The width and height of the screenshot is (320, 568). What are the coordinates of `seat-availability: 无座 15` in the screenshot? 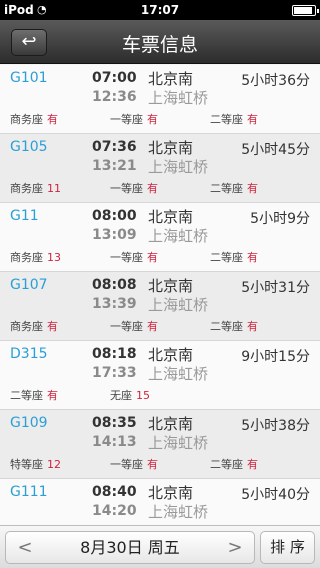 It's located at (130, 395).